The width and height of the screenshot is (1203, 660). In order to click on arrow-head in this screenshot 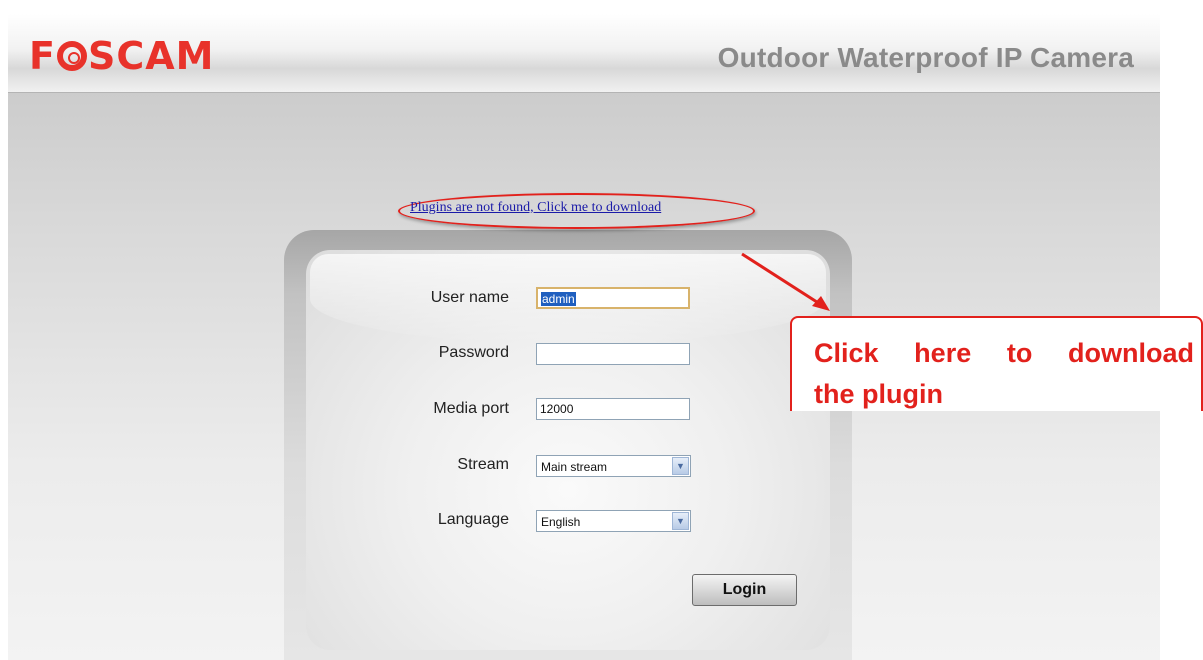, I will do `click(821, 303)`.